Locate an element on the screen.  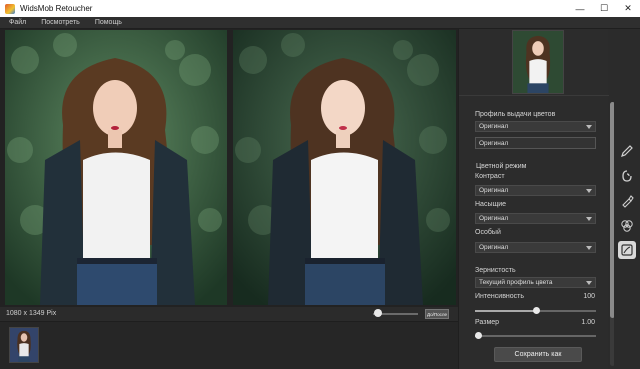
app-logo-icon is located at coordinates (10, 8).